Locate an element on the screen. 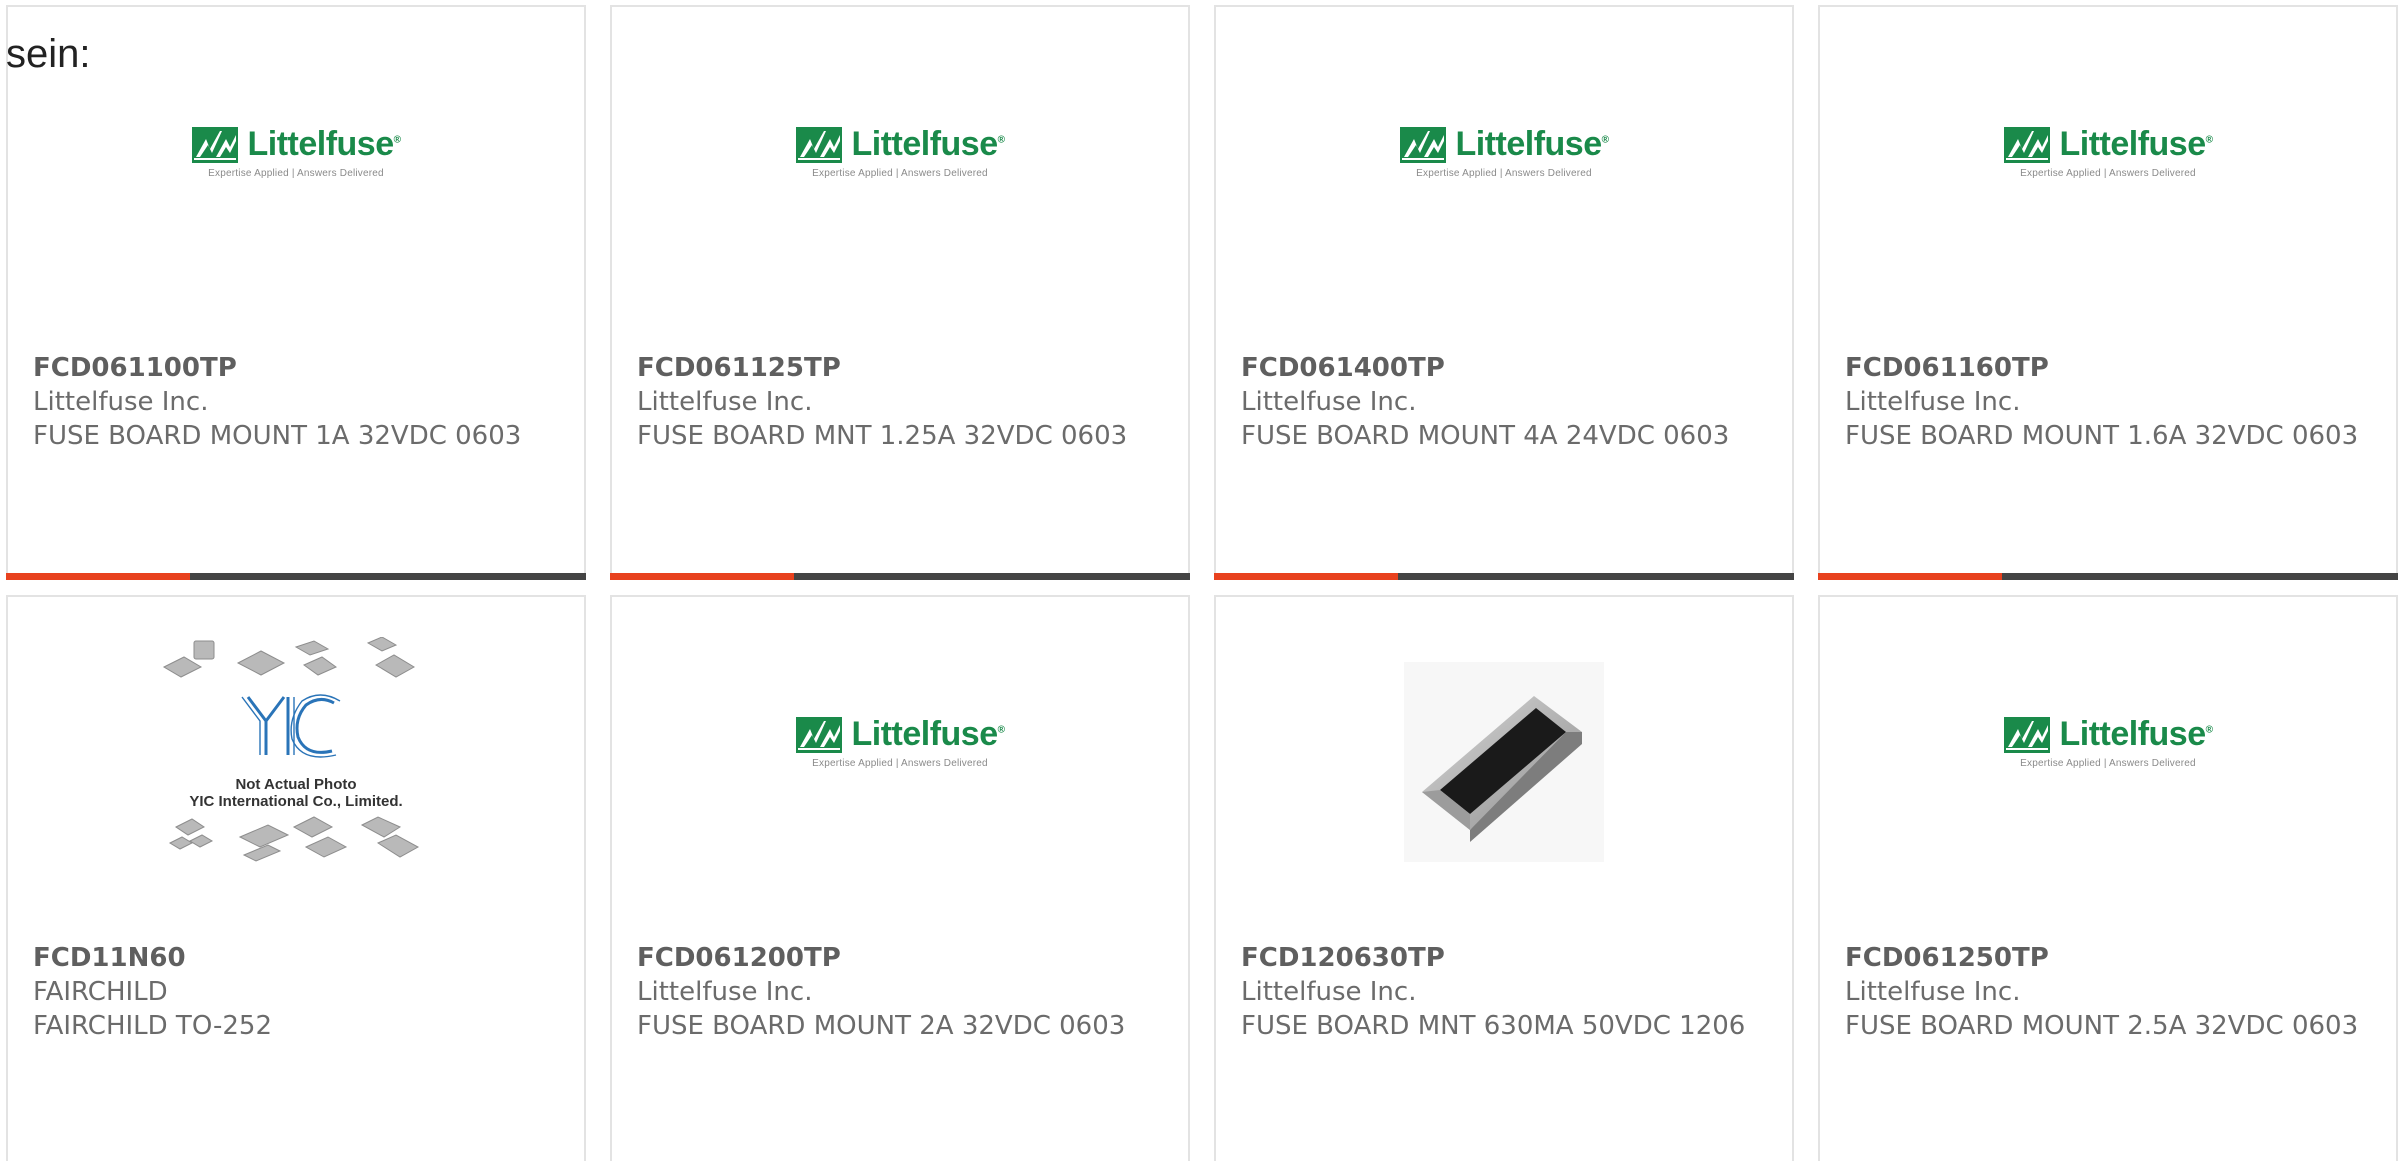 This screenshot has width=2400, height=1161. product-description: FUSE BOARD MOUNT 2A 32VDC 0603 is located at coordinates (881, 1026).